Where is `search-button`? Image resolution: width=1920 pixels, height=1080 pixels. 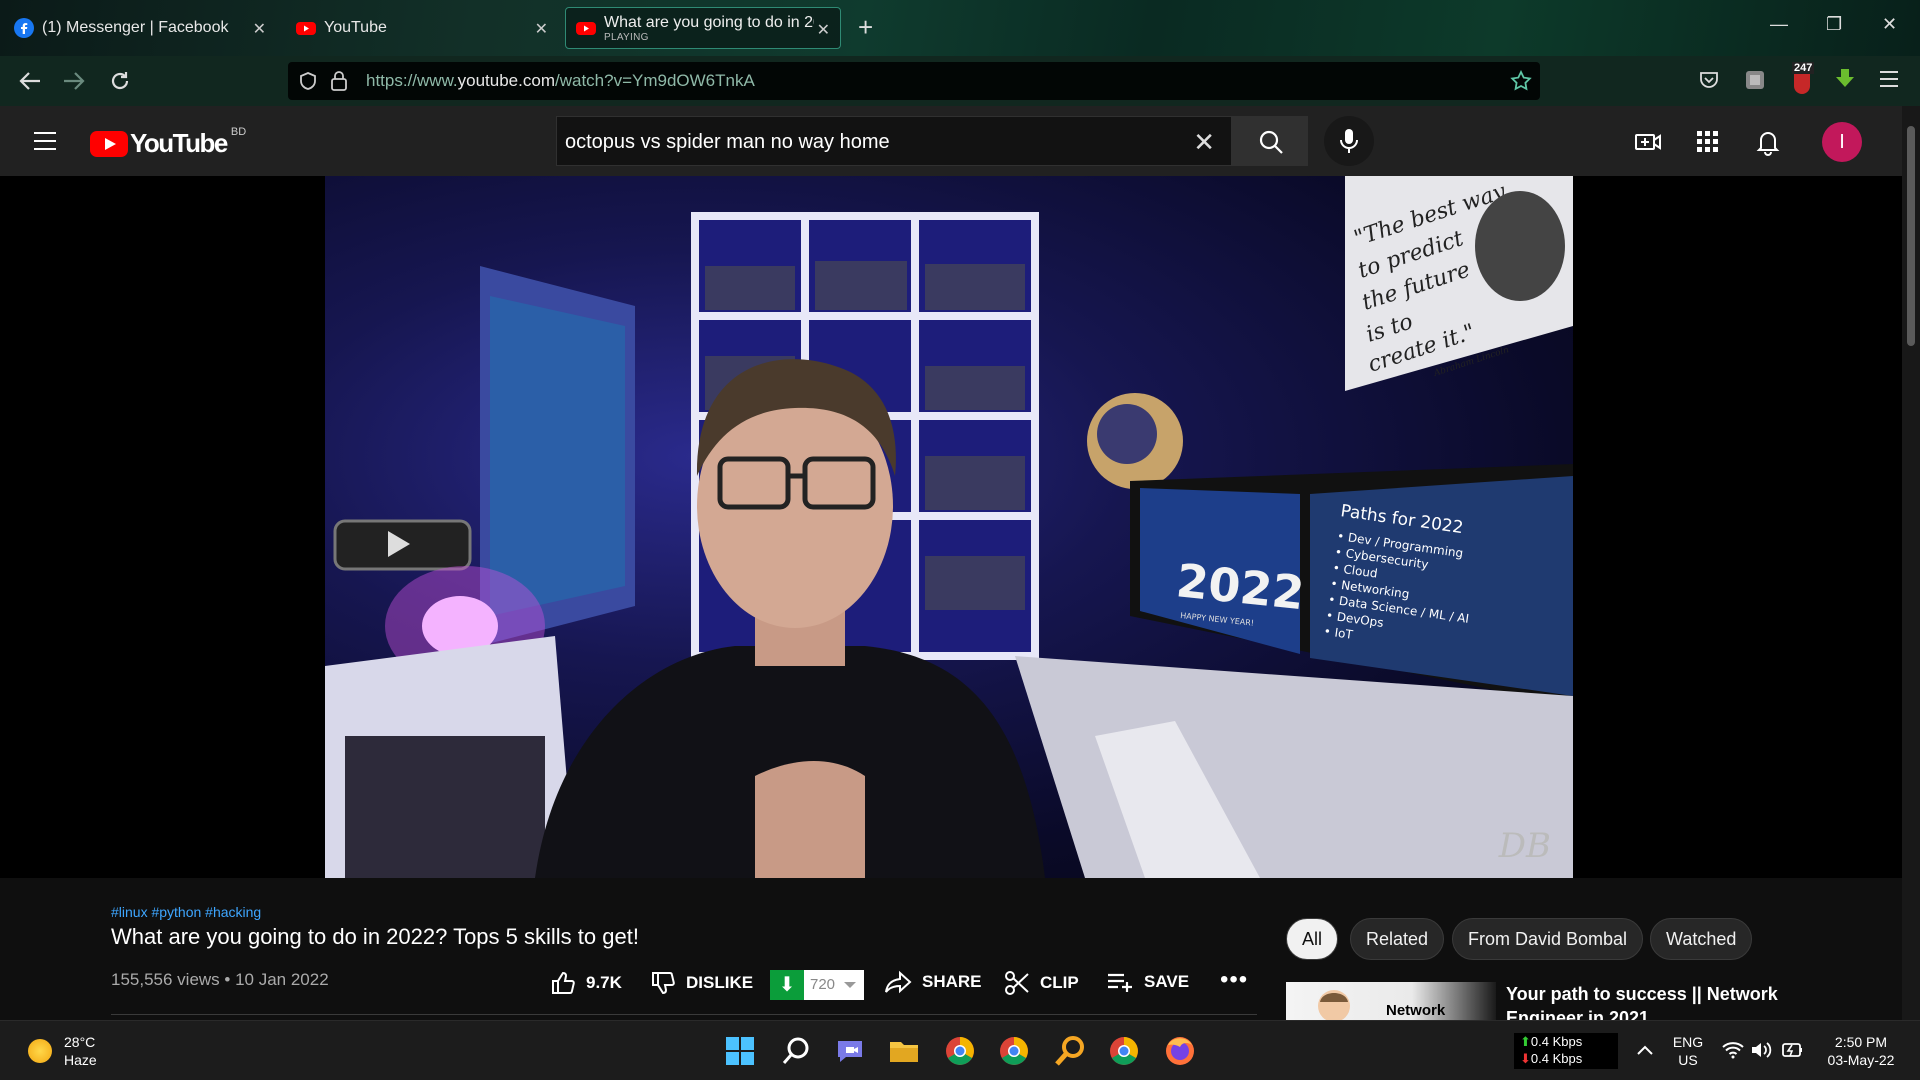
search-button is located at coordinates (1270, 141).